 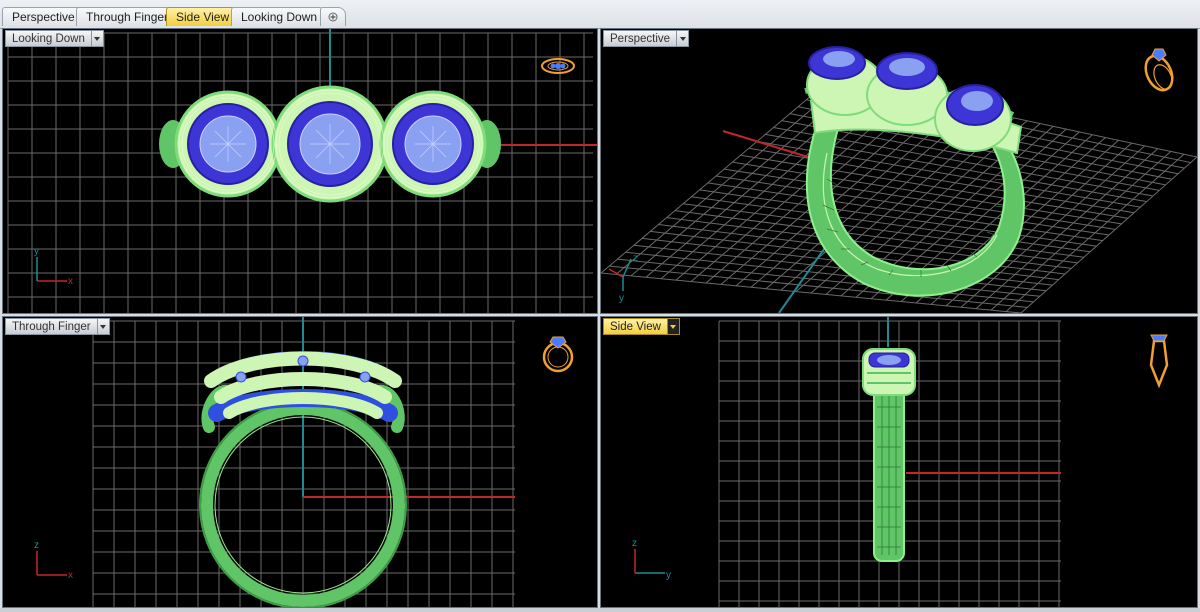 What do you see at coordinates (57, 326) in the screenshot?
I see `viewport-title-through-finger: Through Finger` at bounding box center [57, 326].